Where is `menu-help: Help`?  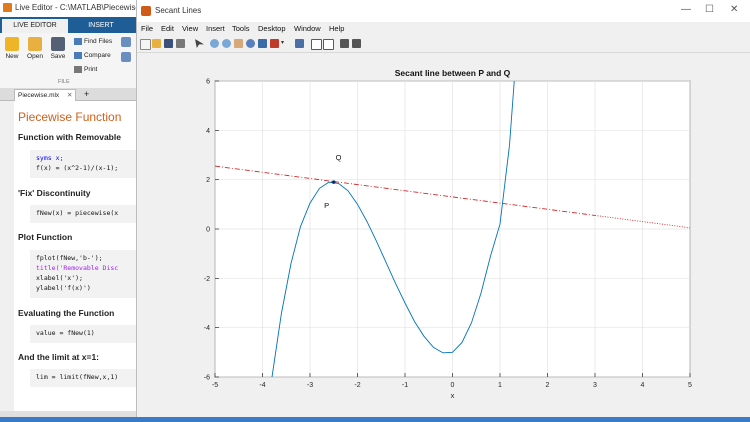
menu-help: Help is located at coordinates (336, 28).